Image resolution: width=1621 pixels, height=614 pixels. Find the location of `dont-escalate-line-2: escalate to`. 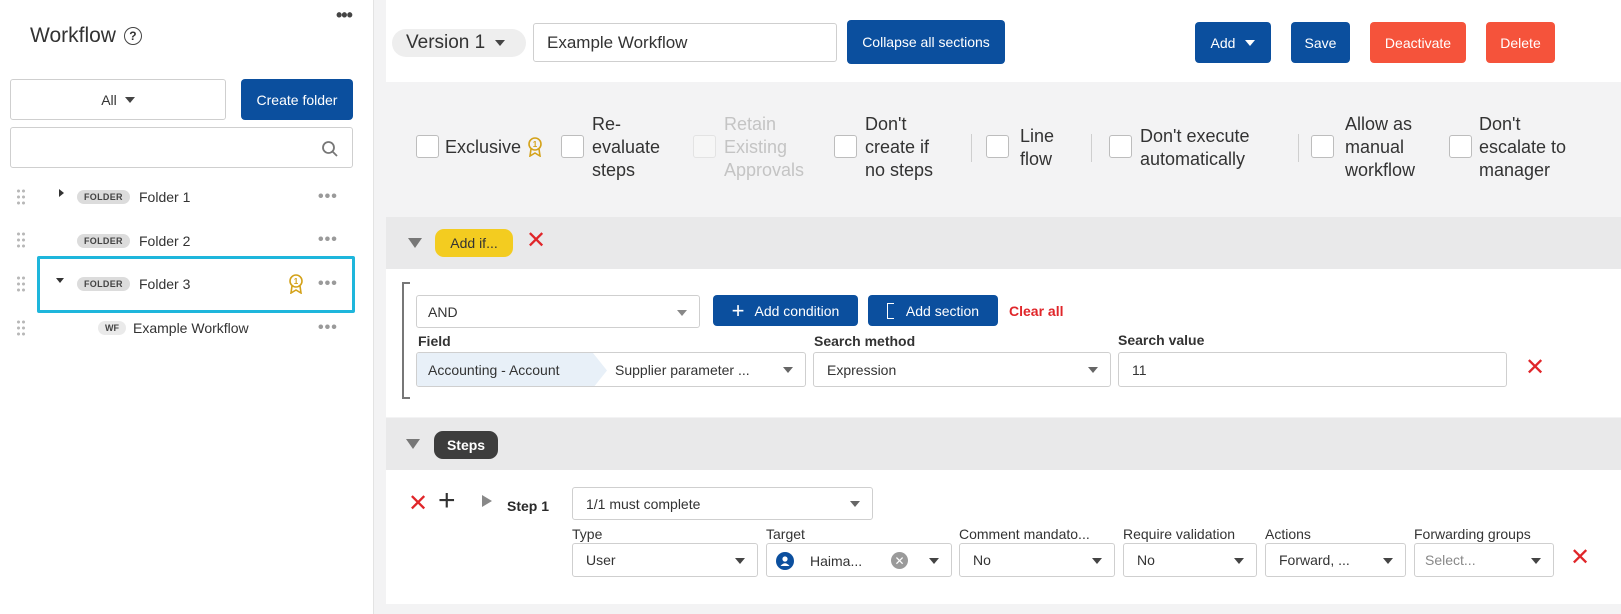

dont-escalate-line-2: escalate to is located at coordinates (1523, 147).